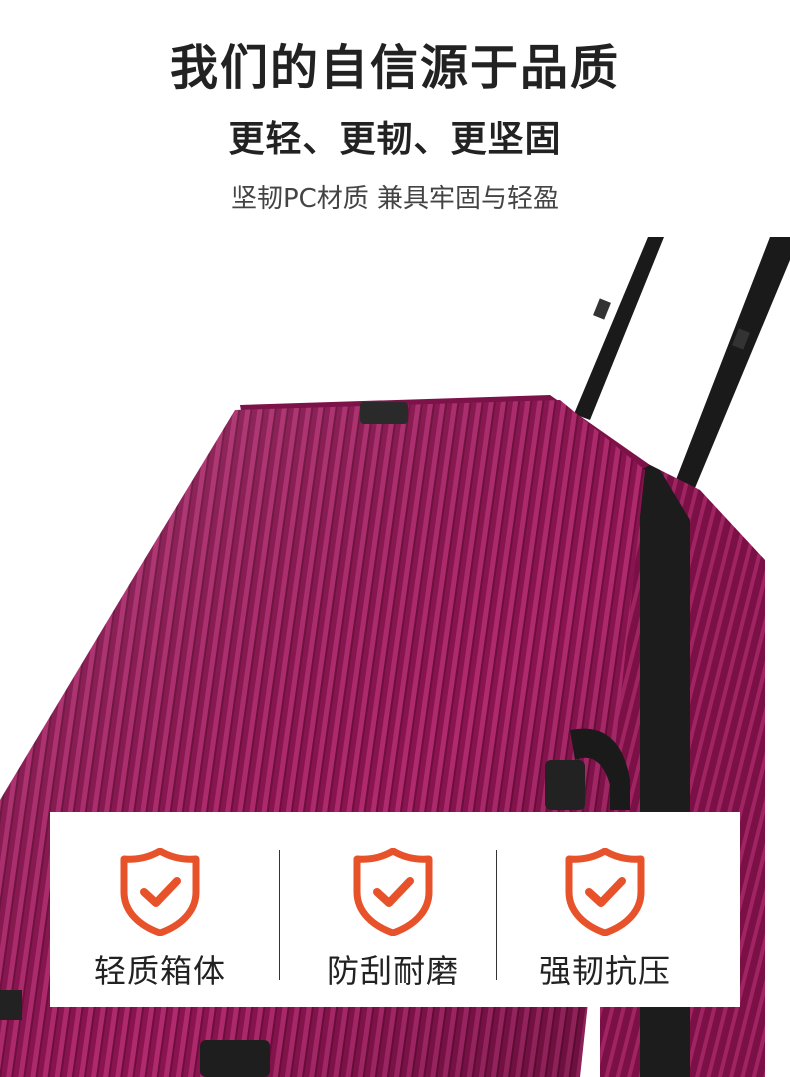 The height and width of the screenshot is (1077, 790). What do you see at coordinates (392, 971) in the screenshot?
I see `feature-label: 防刮耐磨` at bounding box center [392, 971].